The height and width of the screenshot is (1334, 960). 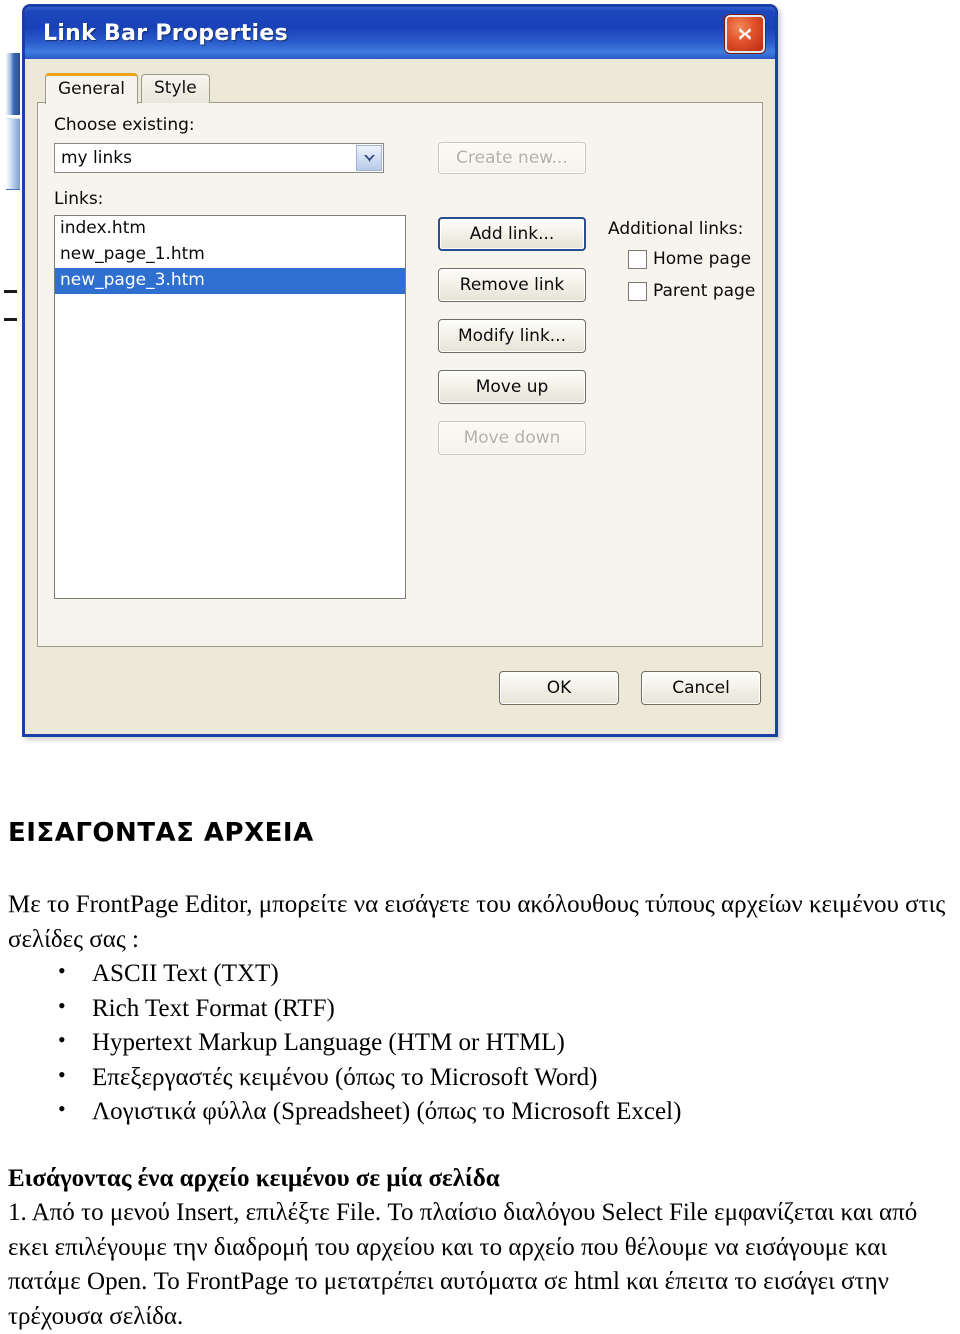 I want to click on dialog-title: Link Bar Properties, so click(x=166, y=33).